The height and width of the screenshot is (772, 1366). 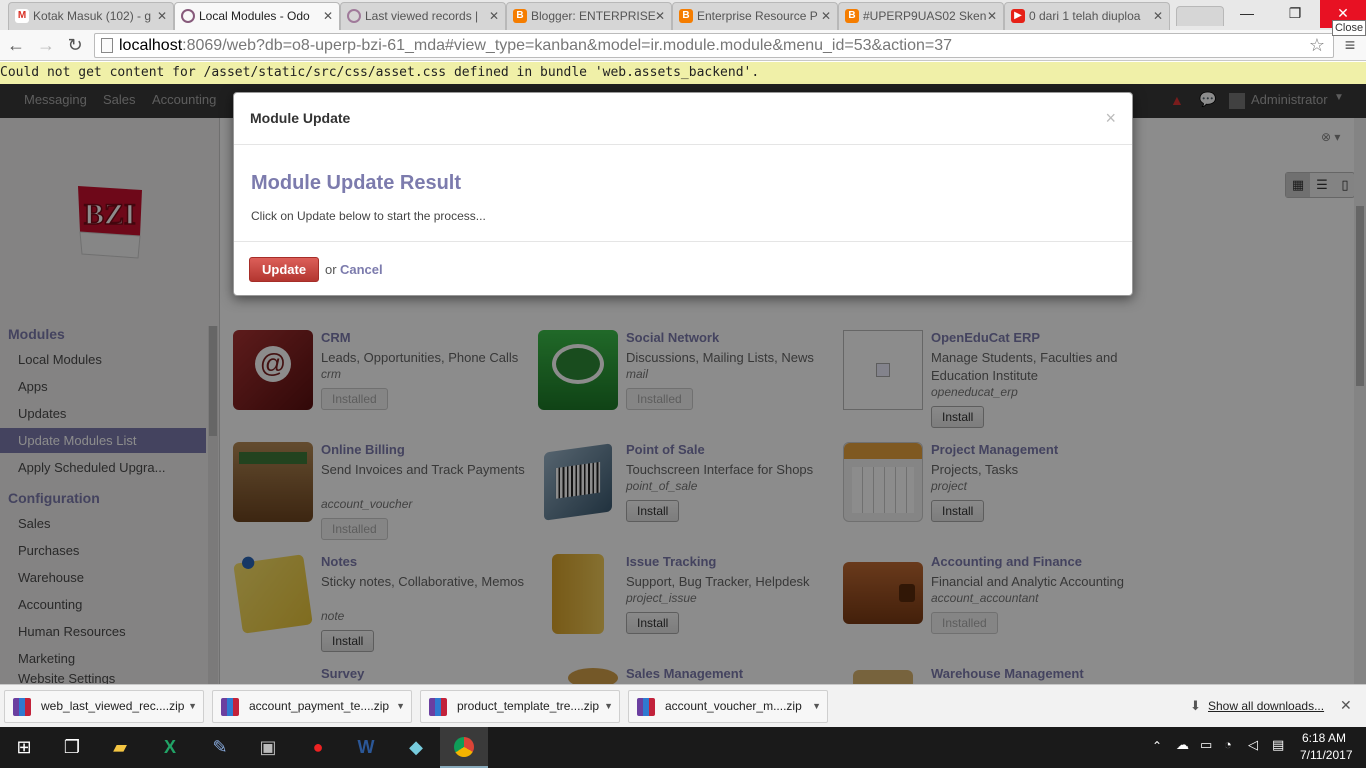 I want to click on browser-tab: B Enterprise Resource P ✕, so click(x=755, y=16).